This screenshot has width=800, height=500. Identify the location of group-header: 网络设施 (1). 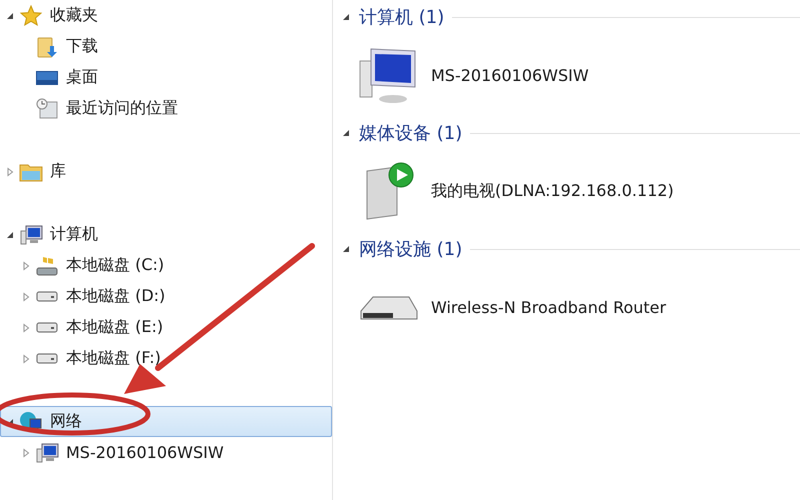
(410, 249).